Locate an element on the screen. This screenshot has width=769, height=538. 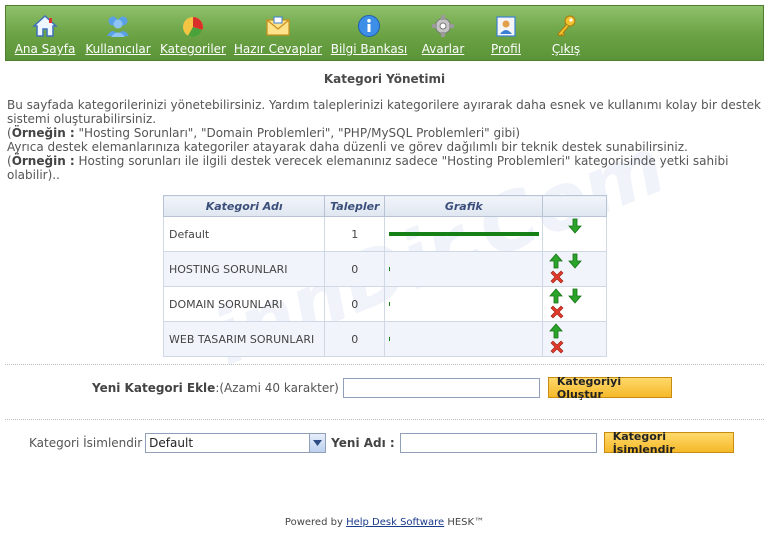
new-category-input is located at coordinates (441, 387).